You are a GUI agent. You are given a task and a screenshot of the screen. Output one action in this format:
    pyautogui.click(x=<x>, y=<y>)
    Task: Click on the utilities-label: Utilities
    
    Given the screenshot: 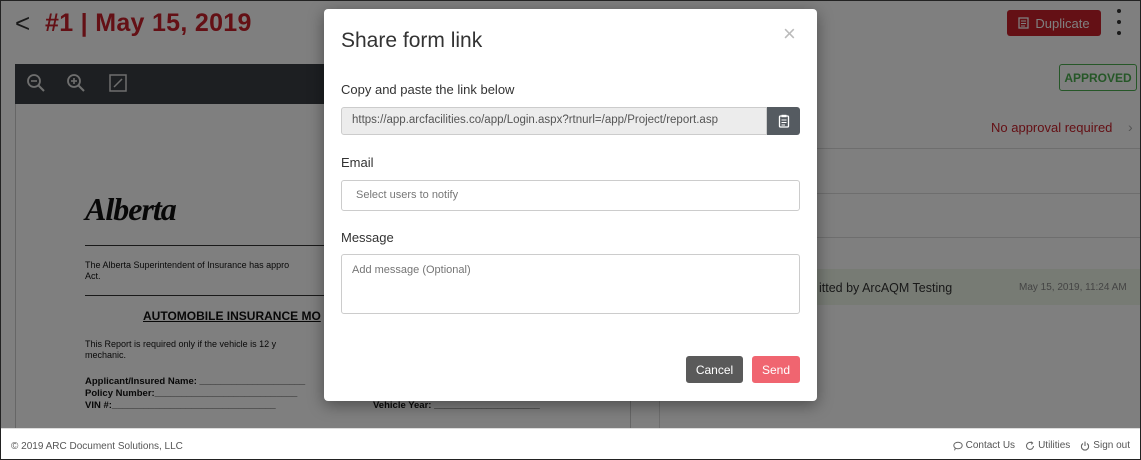 What is the action you would take?
    pyautogui.click(x=1054, y=445)
    